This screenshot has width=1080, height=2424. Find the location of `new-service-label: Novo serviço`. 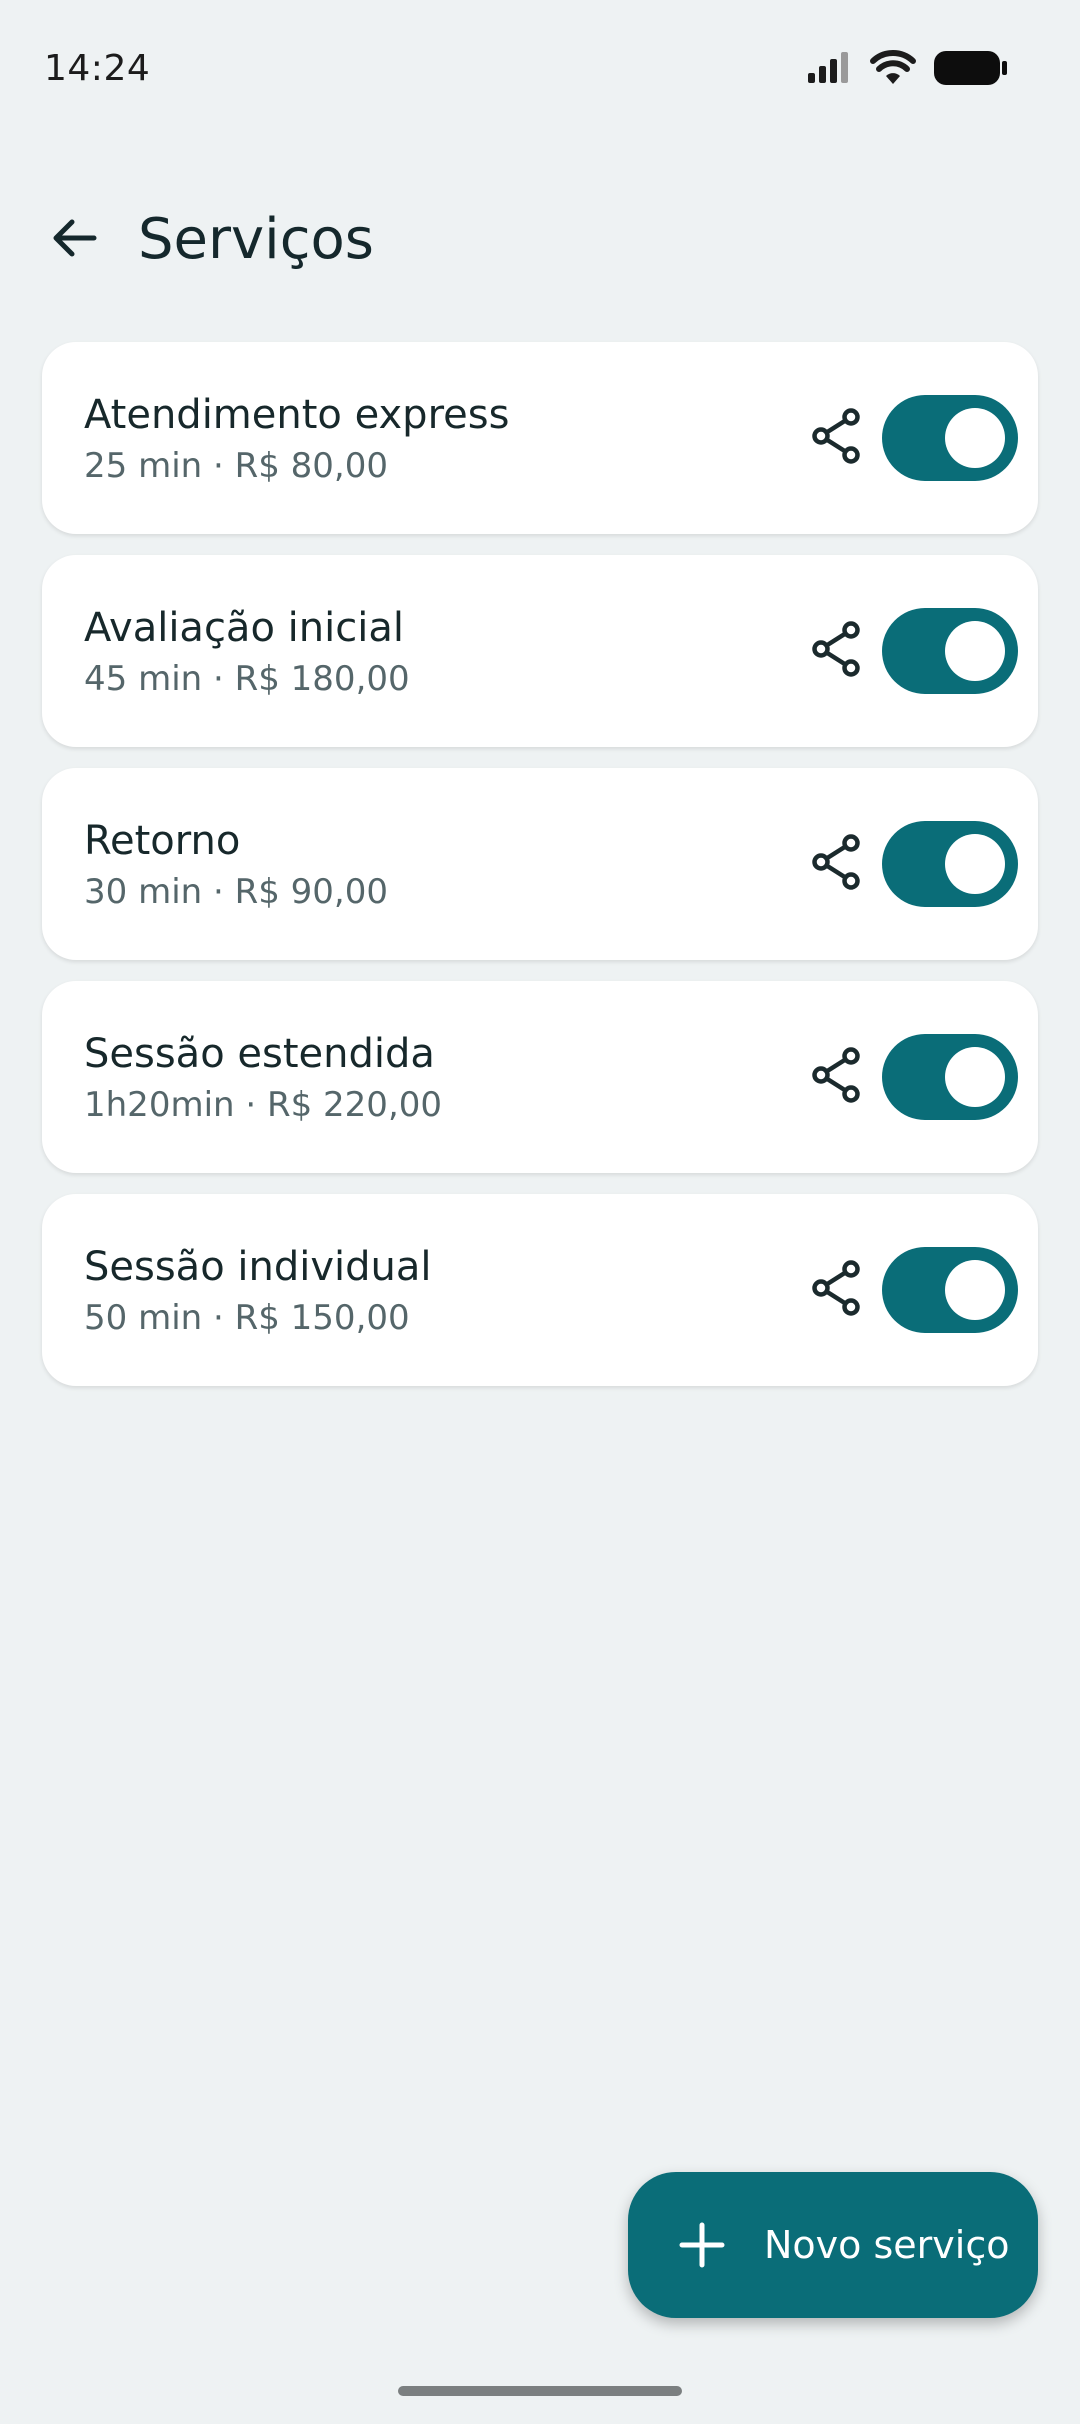

new-service-label: Novo serviço is located at coordinates (887, 2245).